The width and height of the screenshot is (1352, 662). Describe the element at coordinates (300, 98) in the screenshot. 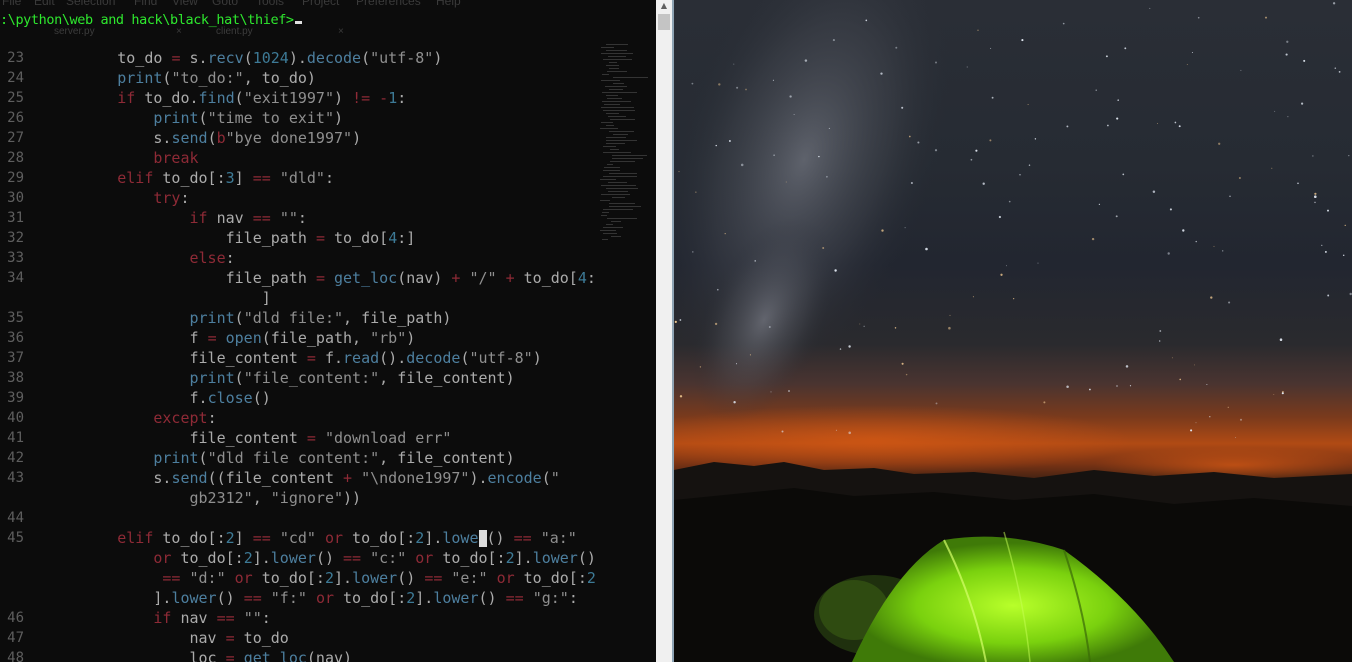

I see `code-line: 25 if to_do.find("exit1997") != -1:` at that location.